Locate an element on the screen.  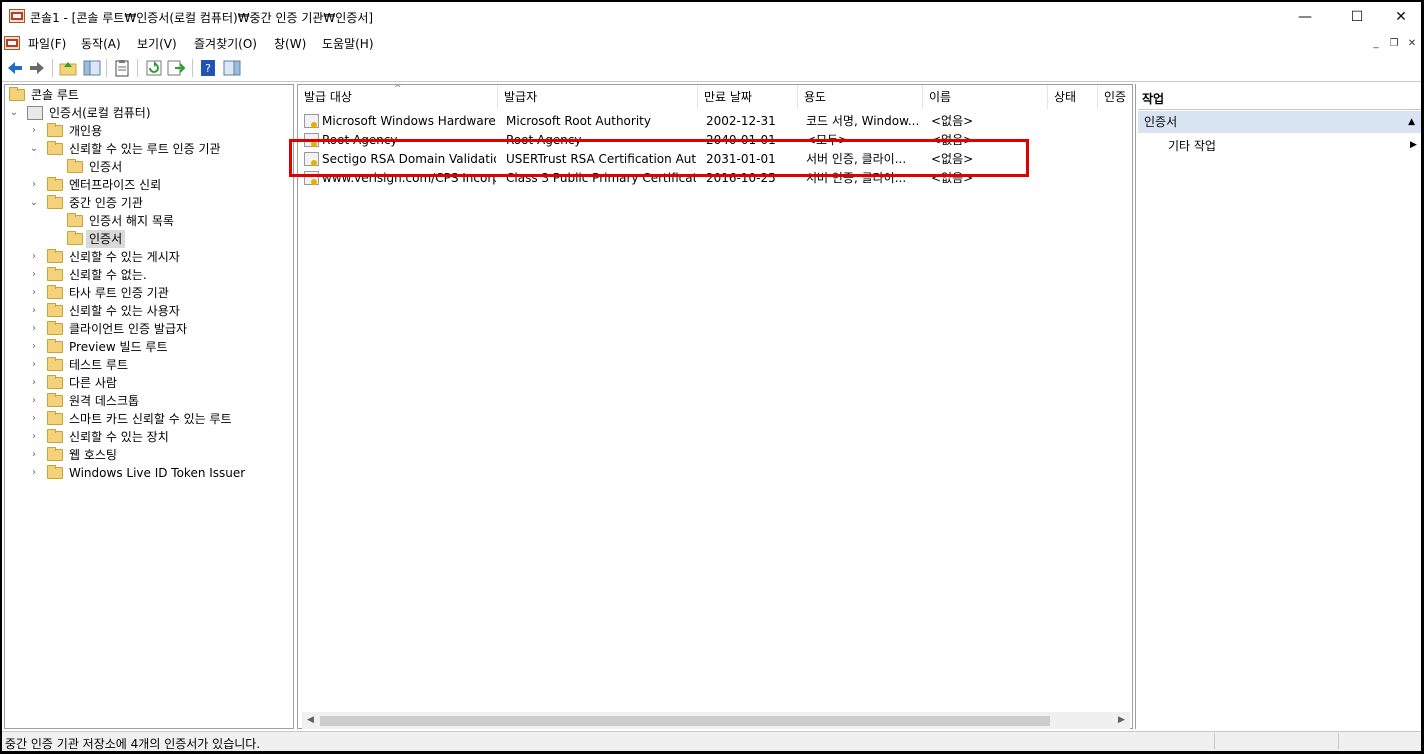
help-icon: ? is located at coordinates (208, 68).